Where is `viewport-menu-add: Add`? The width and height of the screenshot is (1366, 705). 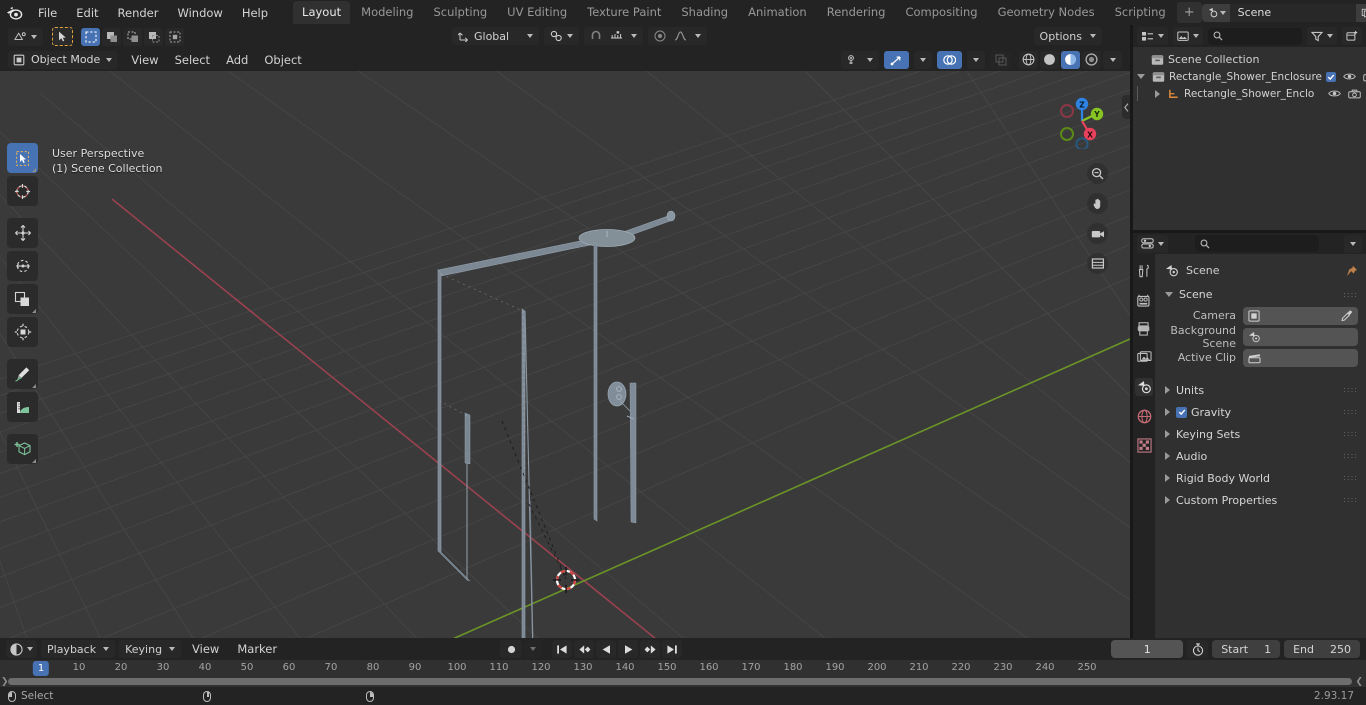
viewport-menu-add: Add is located at coordinates (237, 60).